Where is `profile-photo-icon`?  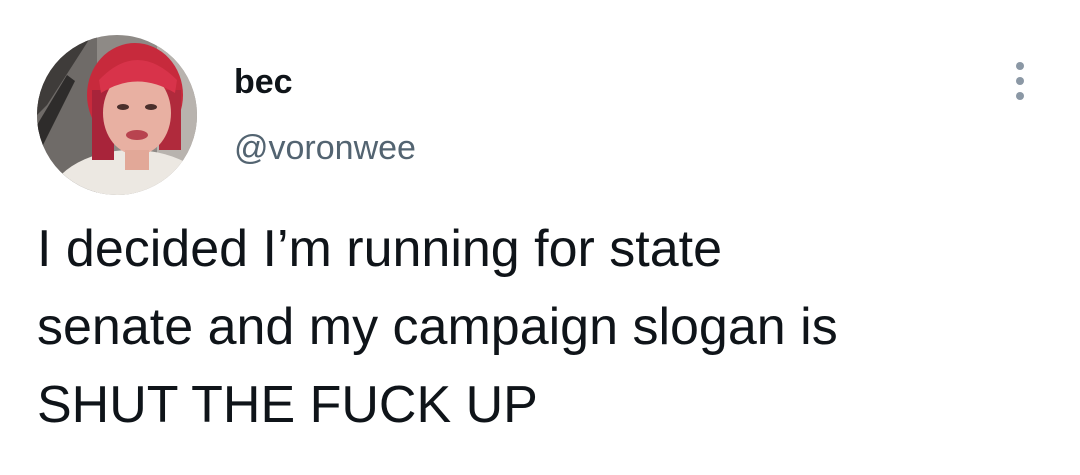 profile-photo-icon is located at coordinates (117, 115).